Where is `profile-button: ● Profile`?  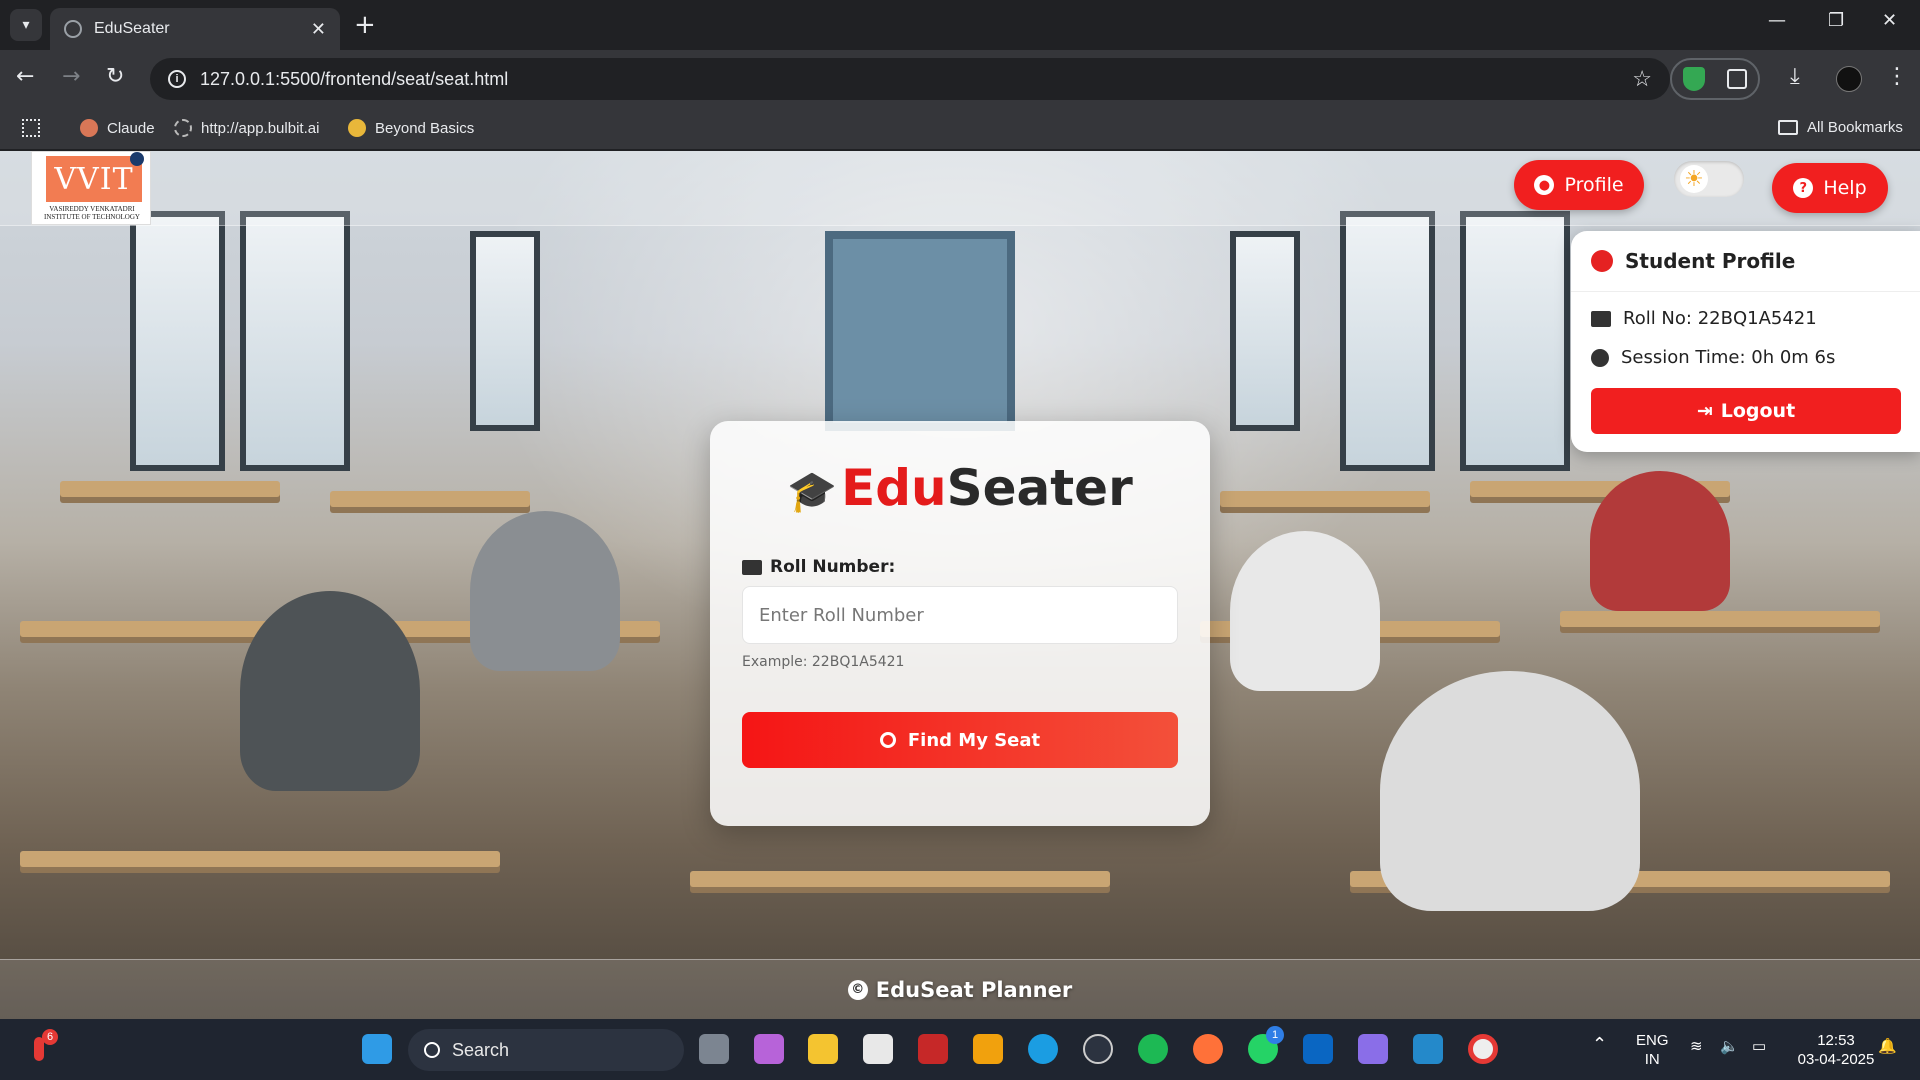 profile-button: ● Profile is located at coordinates (1579, 185).